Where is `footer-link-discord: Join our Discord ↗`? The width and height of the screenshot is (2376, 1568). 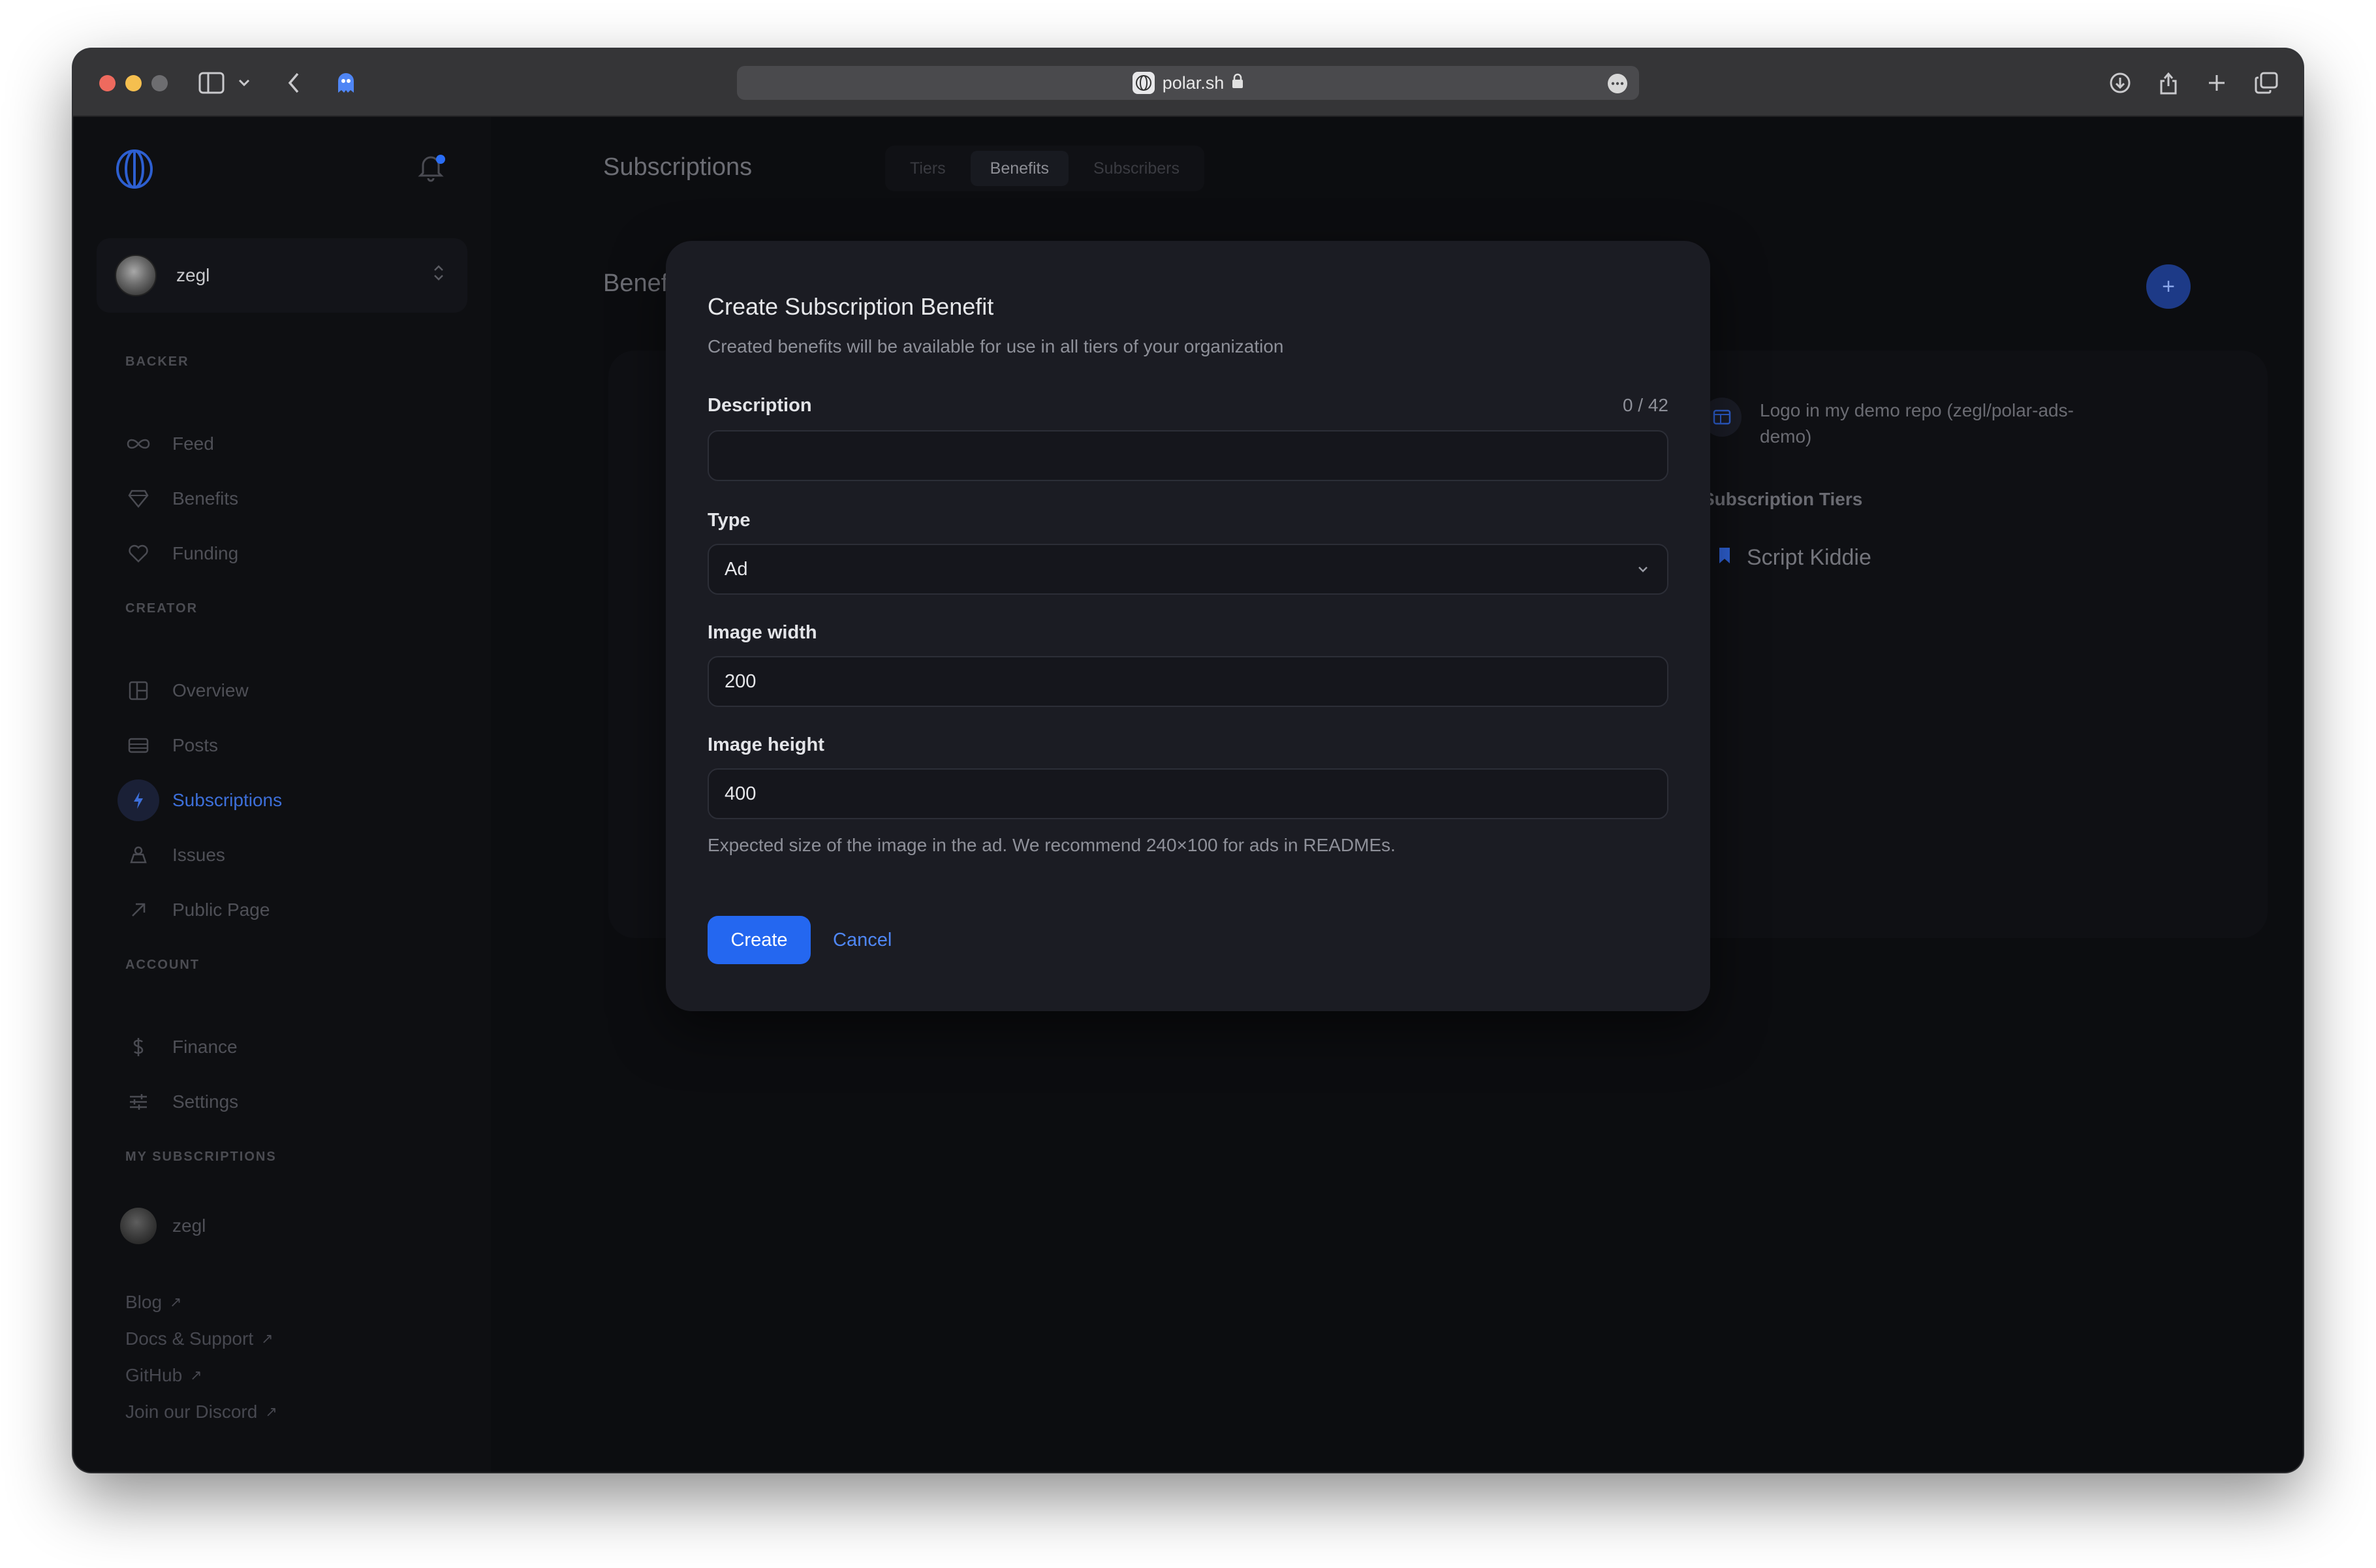 footer-link-discord: Join our Discord ↗ is located at coordinates (201, 1412).